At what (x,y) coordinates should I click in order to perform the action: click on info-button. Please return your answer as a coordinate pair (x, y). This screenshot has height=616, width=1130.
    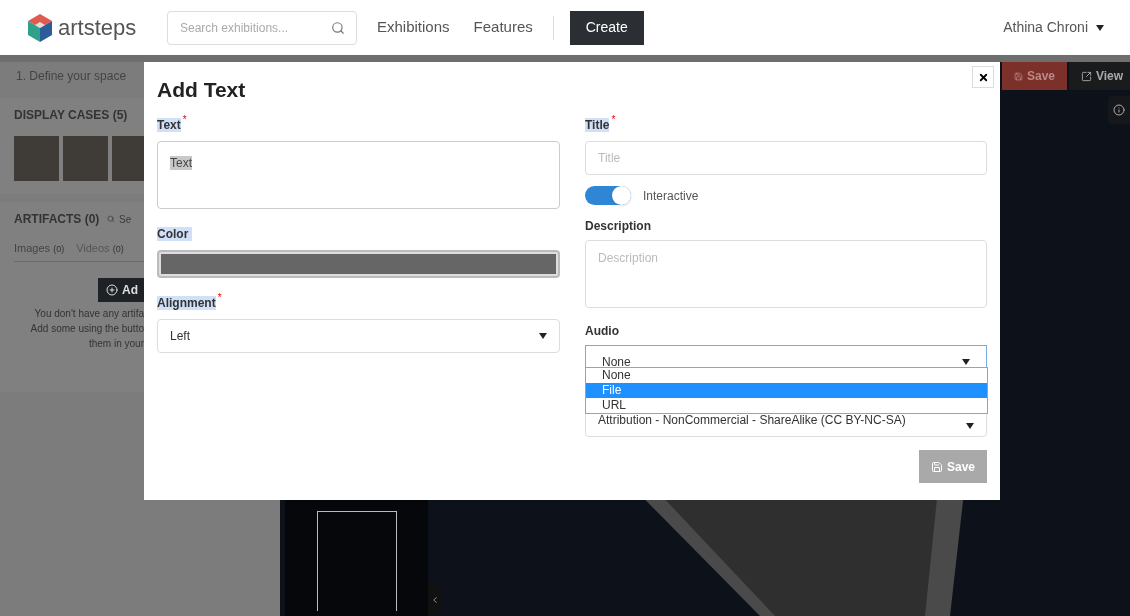
    Looking at the image, I should click on (1119, 110).